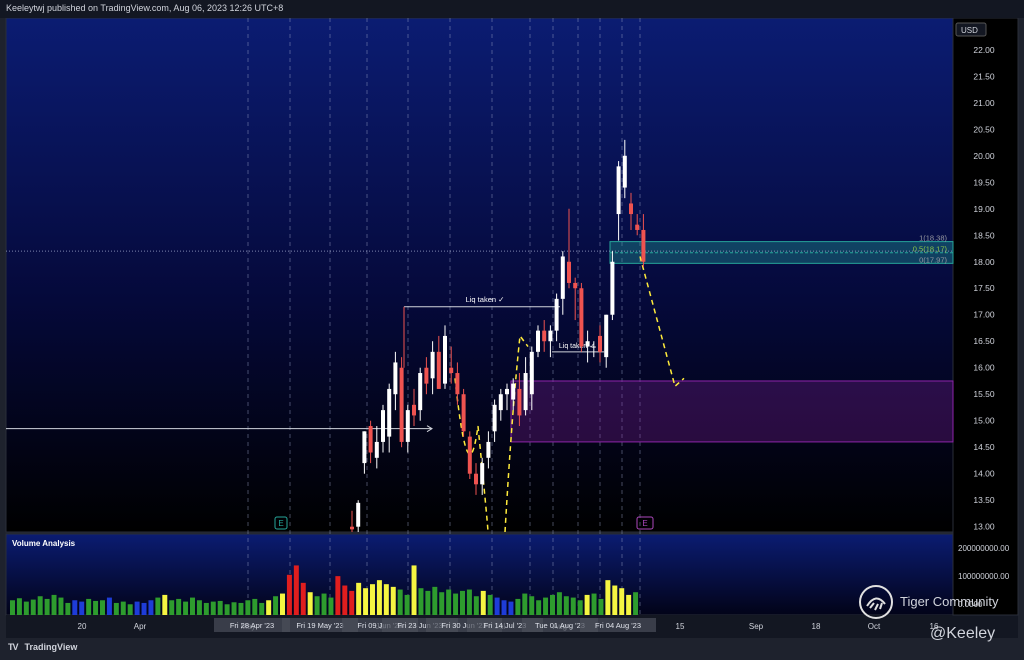 The image size is (1024, 660). Describe the element at coordinates (319, 625) in the screenshot. I see `date-badge-label: Fri 19 May '23` at that location.